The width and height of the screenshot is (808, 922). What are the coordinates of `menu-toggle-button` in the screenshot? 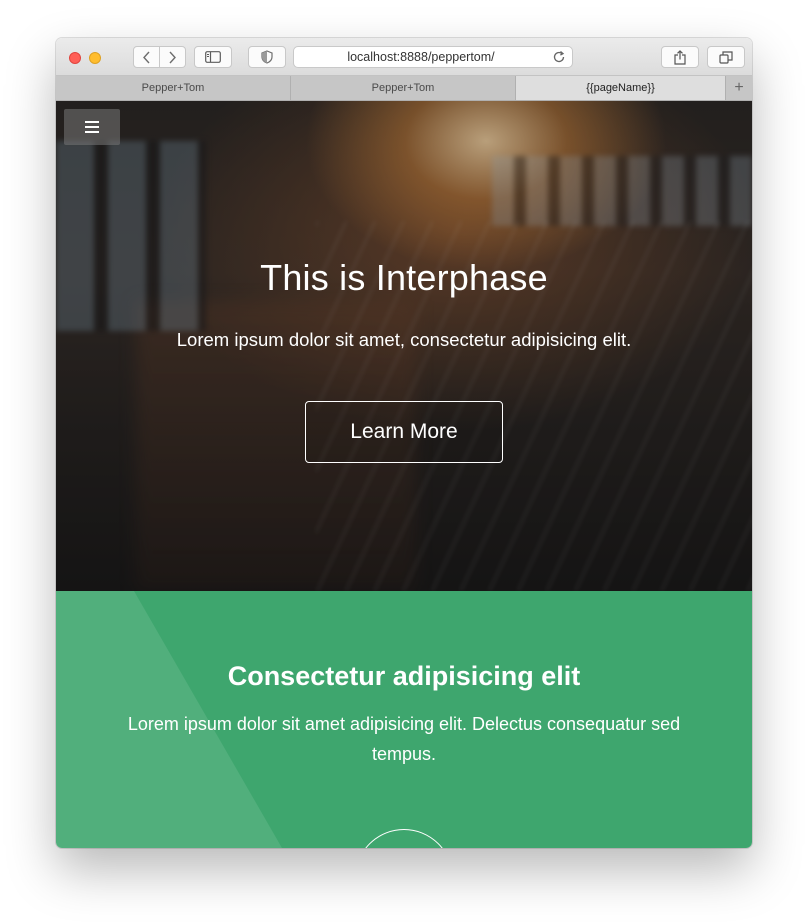 It's located at (92, 127).